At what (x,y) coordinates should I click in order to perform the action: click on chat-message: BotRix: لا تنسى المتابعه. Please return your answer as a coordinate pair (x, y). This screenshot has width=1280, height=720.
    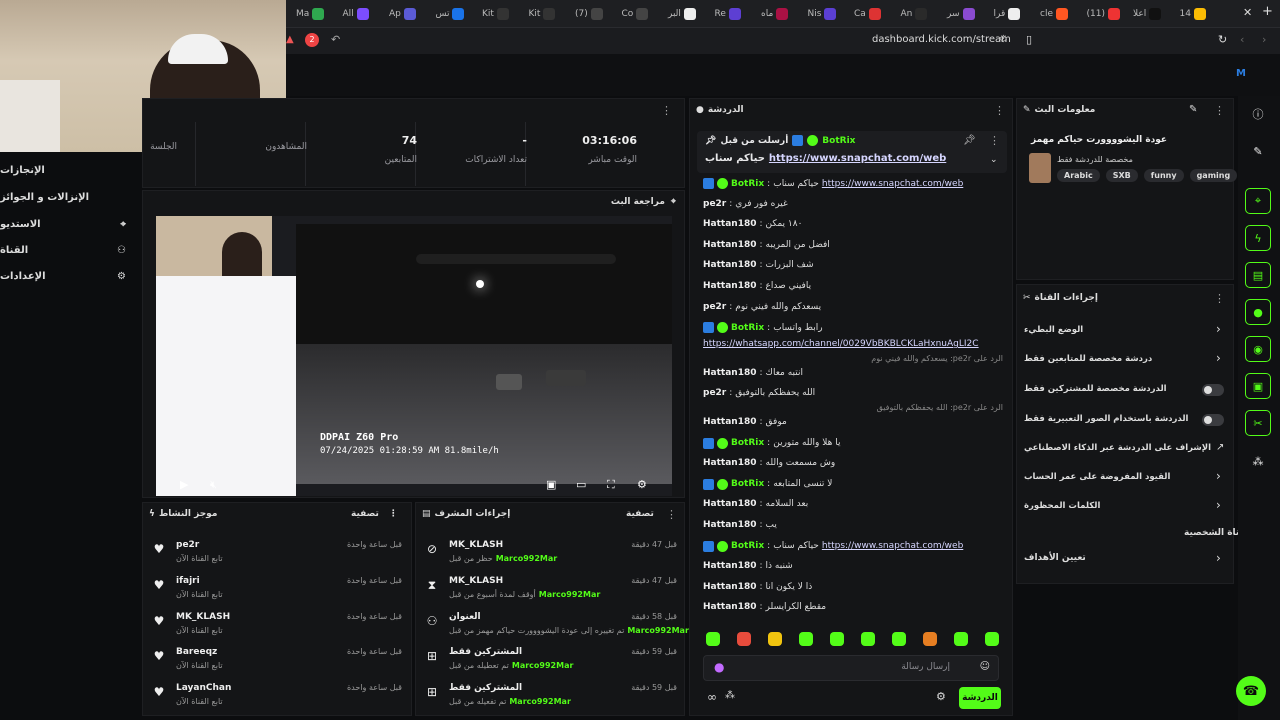
    Looking at the image, I should click on (853, 485).